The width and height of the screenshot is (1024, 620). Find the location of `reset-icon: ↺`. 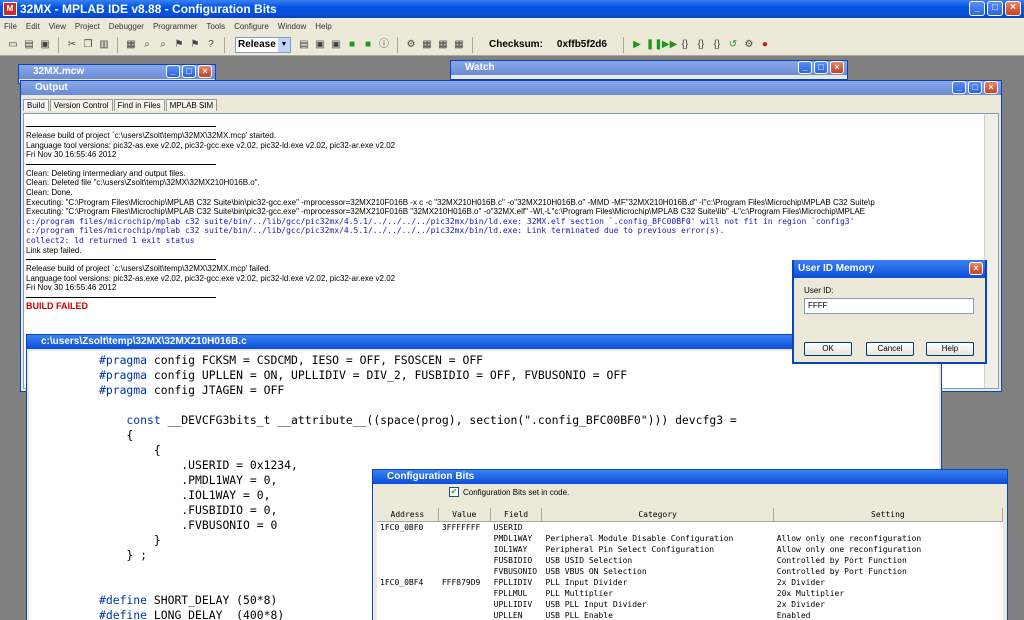

reset-icon: ↺ is located at coordinates (733, 45).